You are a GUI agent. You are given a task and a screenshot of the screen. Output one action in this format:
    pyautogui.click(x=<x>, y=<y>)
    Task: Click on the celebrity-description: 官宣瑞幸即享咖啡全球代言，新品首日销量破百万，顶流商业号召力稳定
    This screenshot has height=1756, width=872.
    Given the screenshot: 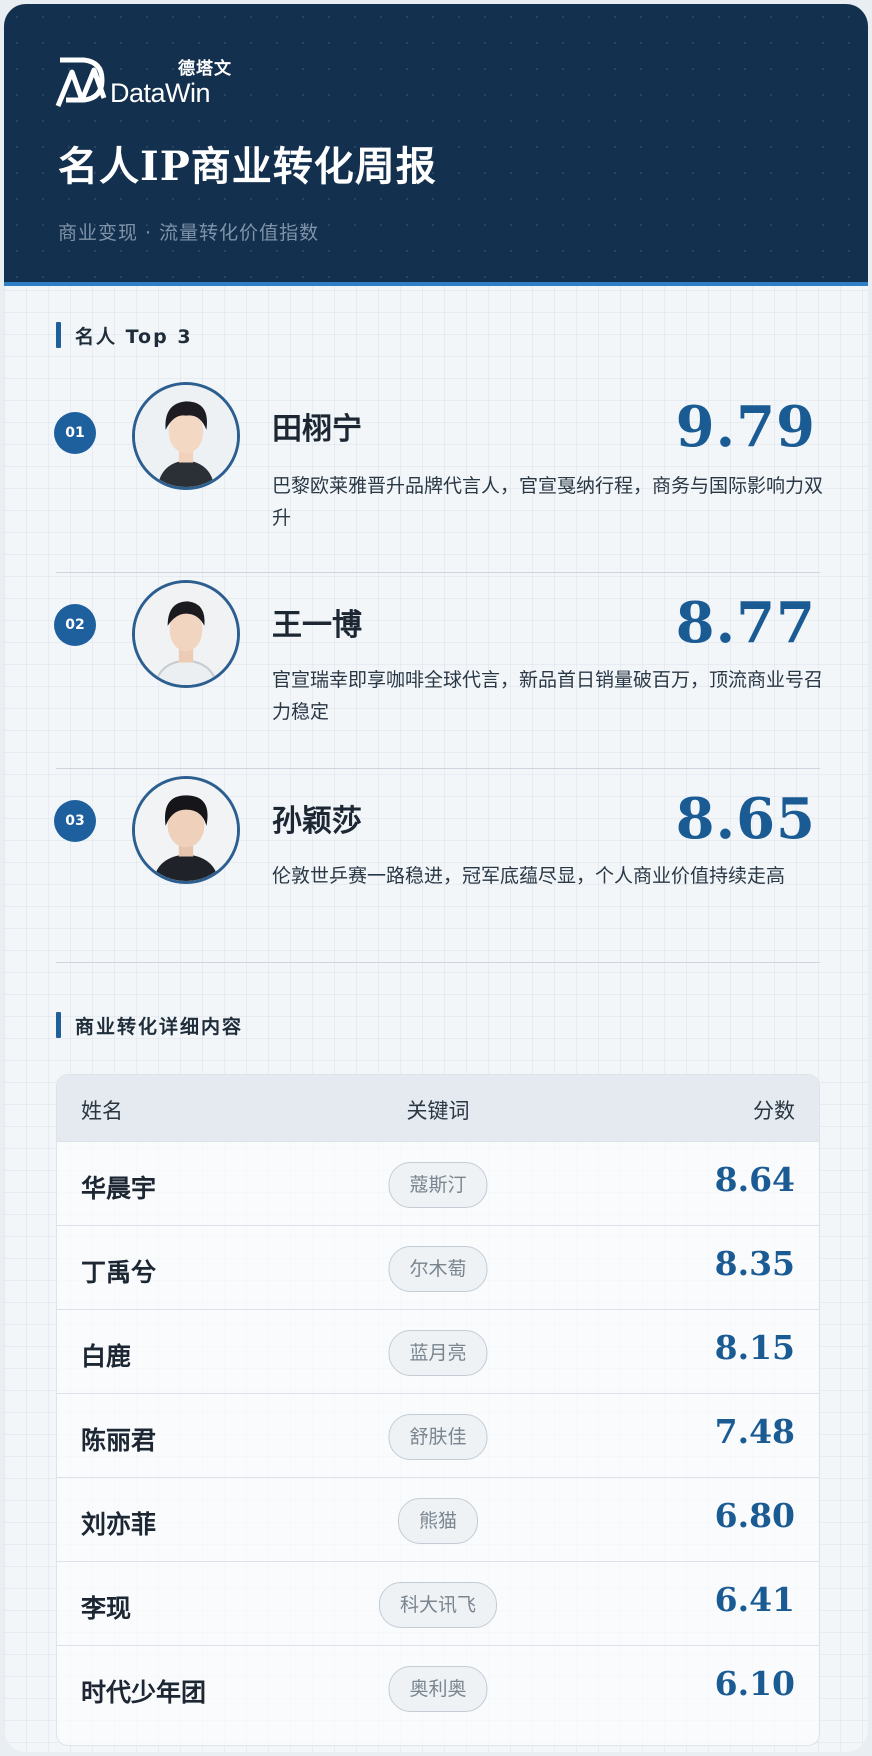 What is the action you would take?
    pyautogui.click(x=548, y=696)
    